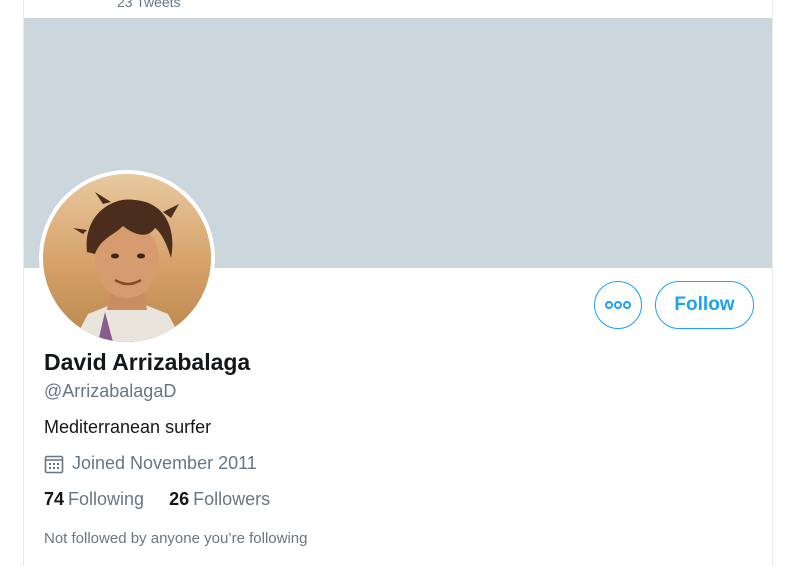  I want to click on calendar-icon, so click(54, 464).